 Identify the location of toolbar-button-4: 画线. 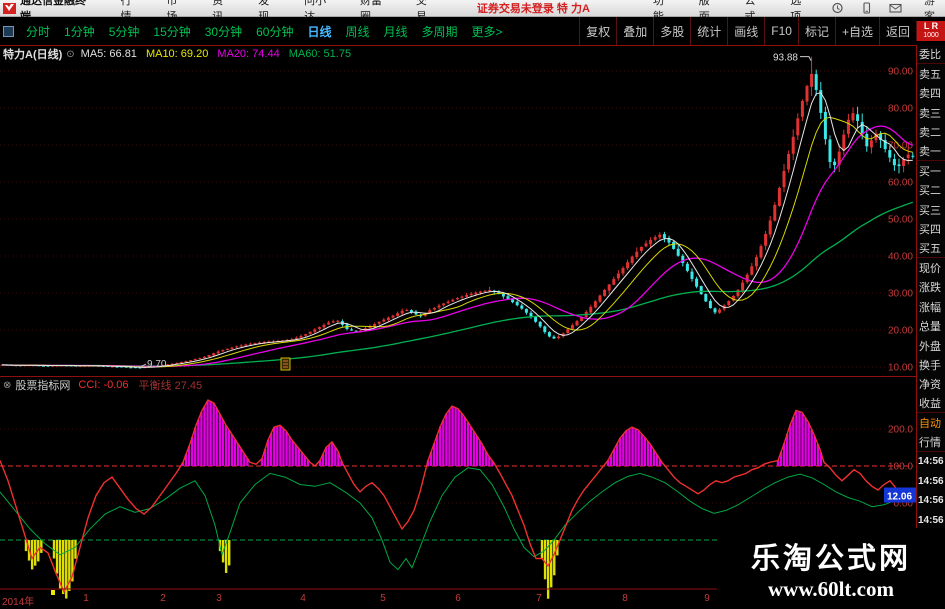
(745, 31).